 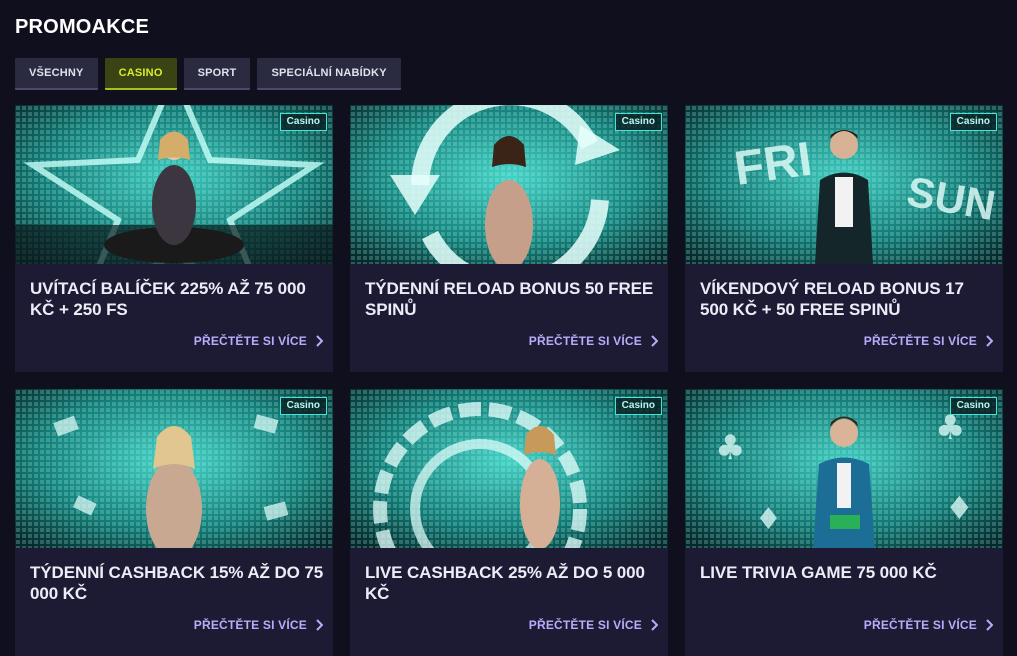 I want to click on promo-image-weekend: FRI SUN Casino, so click(x=844, y=184).